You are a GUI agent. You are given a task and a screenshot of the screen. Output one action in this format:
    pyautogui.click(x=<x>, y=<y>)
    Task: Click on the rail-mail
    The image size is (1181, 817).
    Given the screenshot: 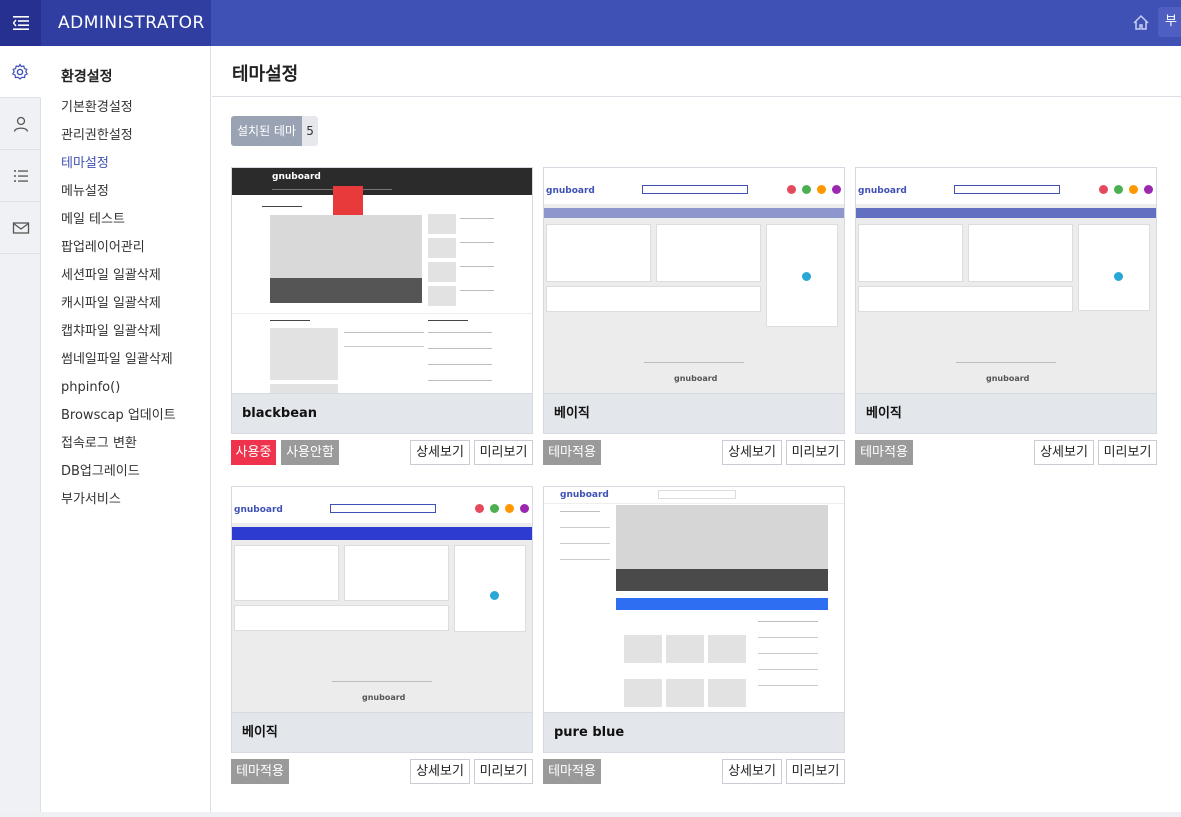 What is the action you would take?
    pyautogui.click(x=20, y=228)
    